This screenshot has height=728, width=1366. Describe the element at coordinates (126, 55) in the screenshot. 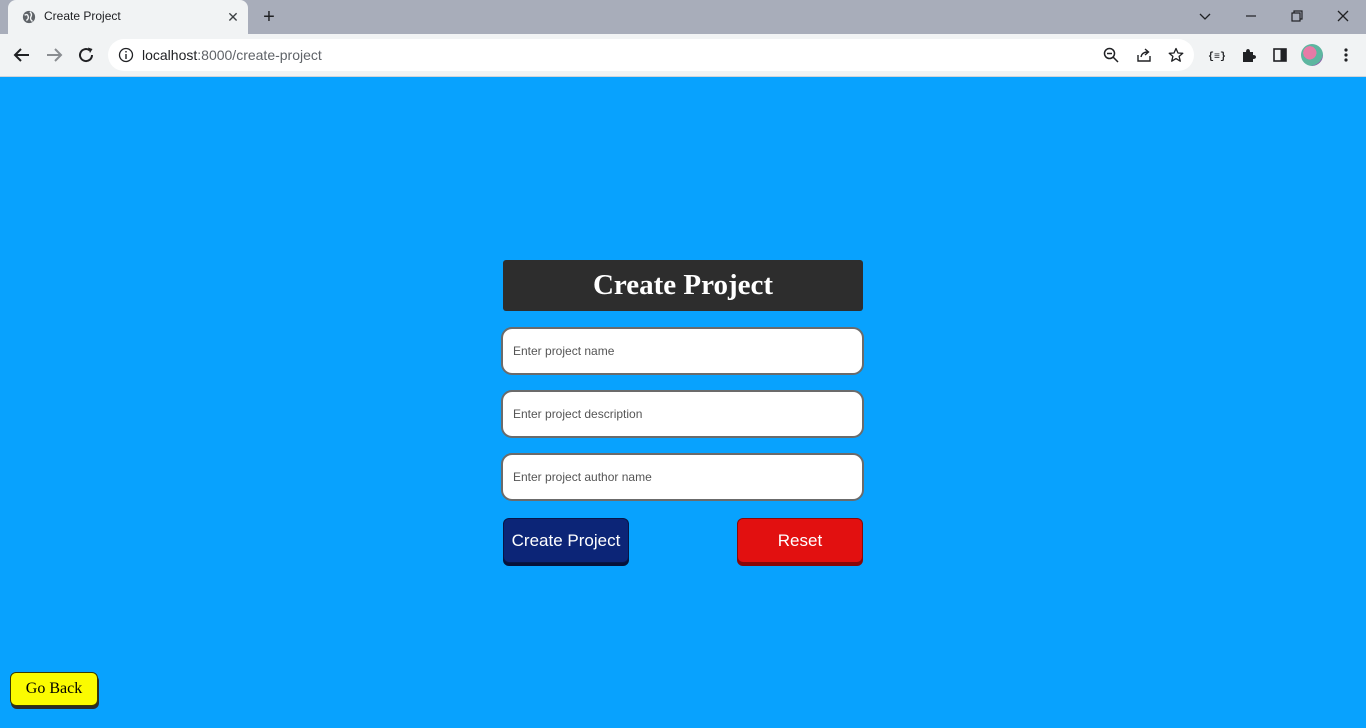

I see `info-icon` at that location.